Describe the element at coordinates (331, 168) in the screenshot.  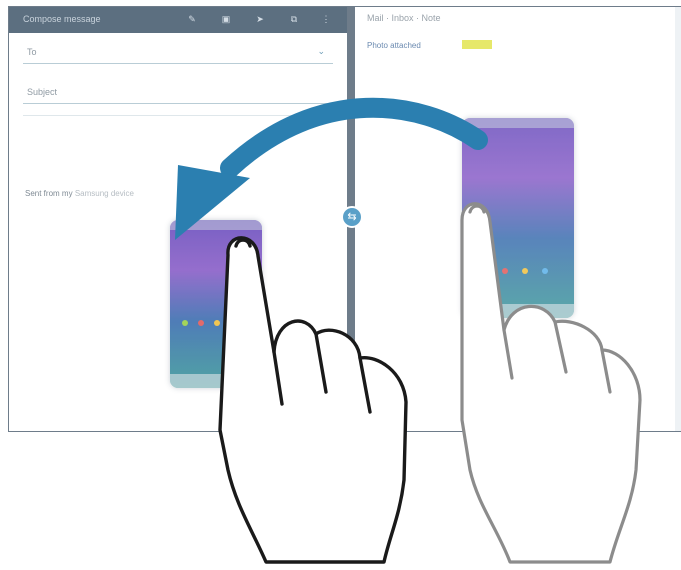
I see `drag-arrow-icon` at that location.